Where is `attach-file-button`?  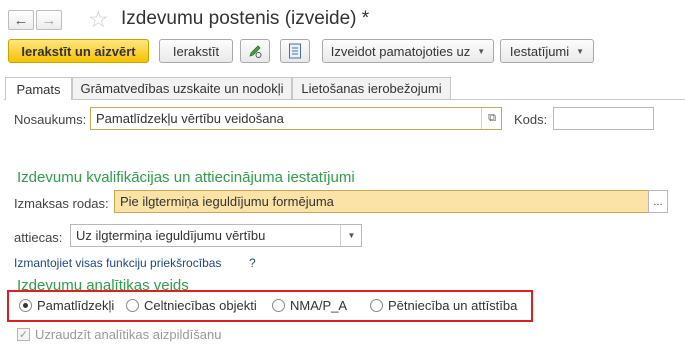
attach-file-button is located at coordinates (255, 51).